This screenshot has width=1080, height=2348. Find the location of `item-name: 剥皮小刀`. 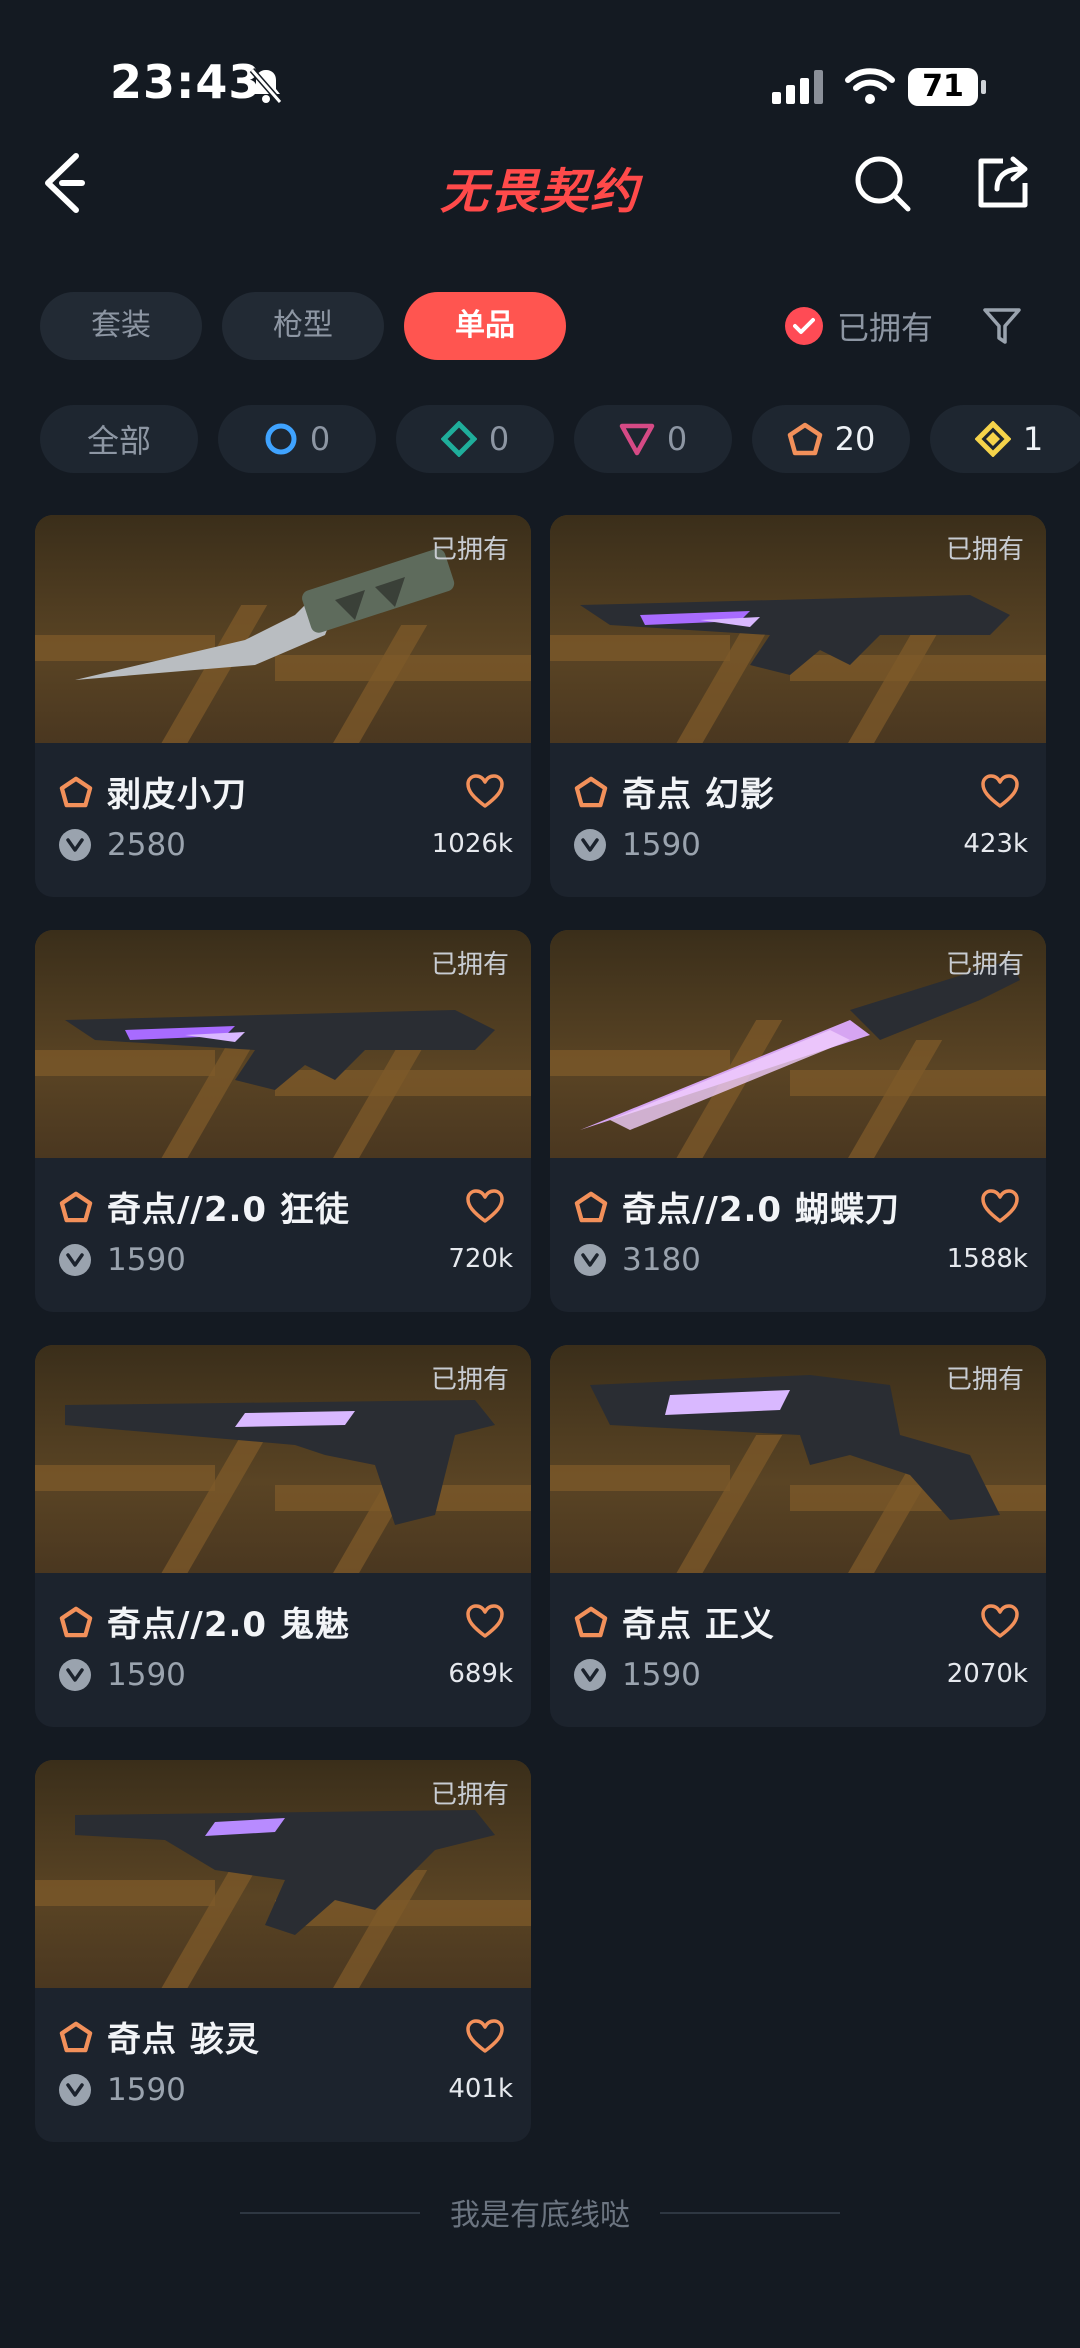

item-name: 剥皮小刀 is located at coordinates (177, 795).